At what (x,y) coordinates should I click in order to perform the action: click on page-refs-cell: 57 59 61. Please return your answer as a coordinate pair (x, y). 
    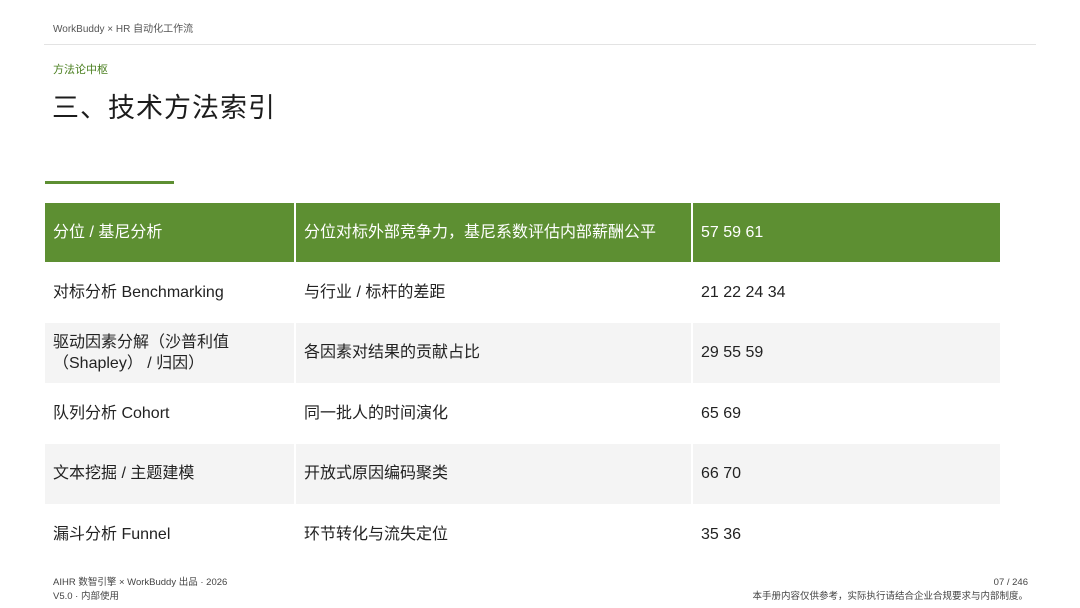
    Looking at the image, I should click on (846, 232).